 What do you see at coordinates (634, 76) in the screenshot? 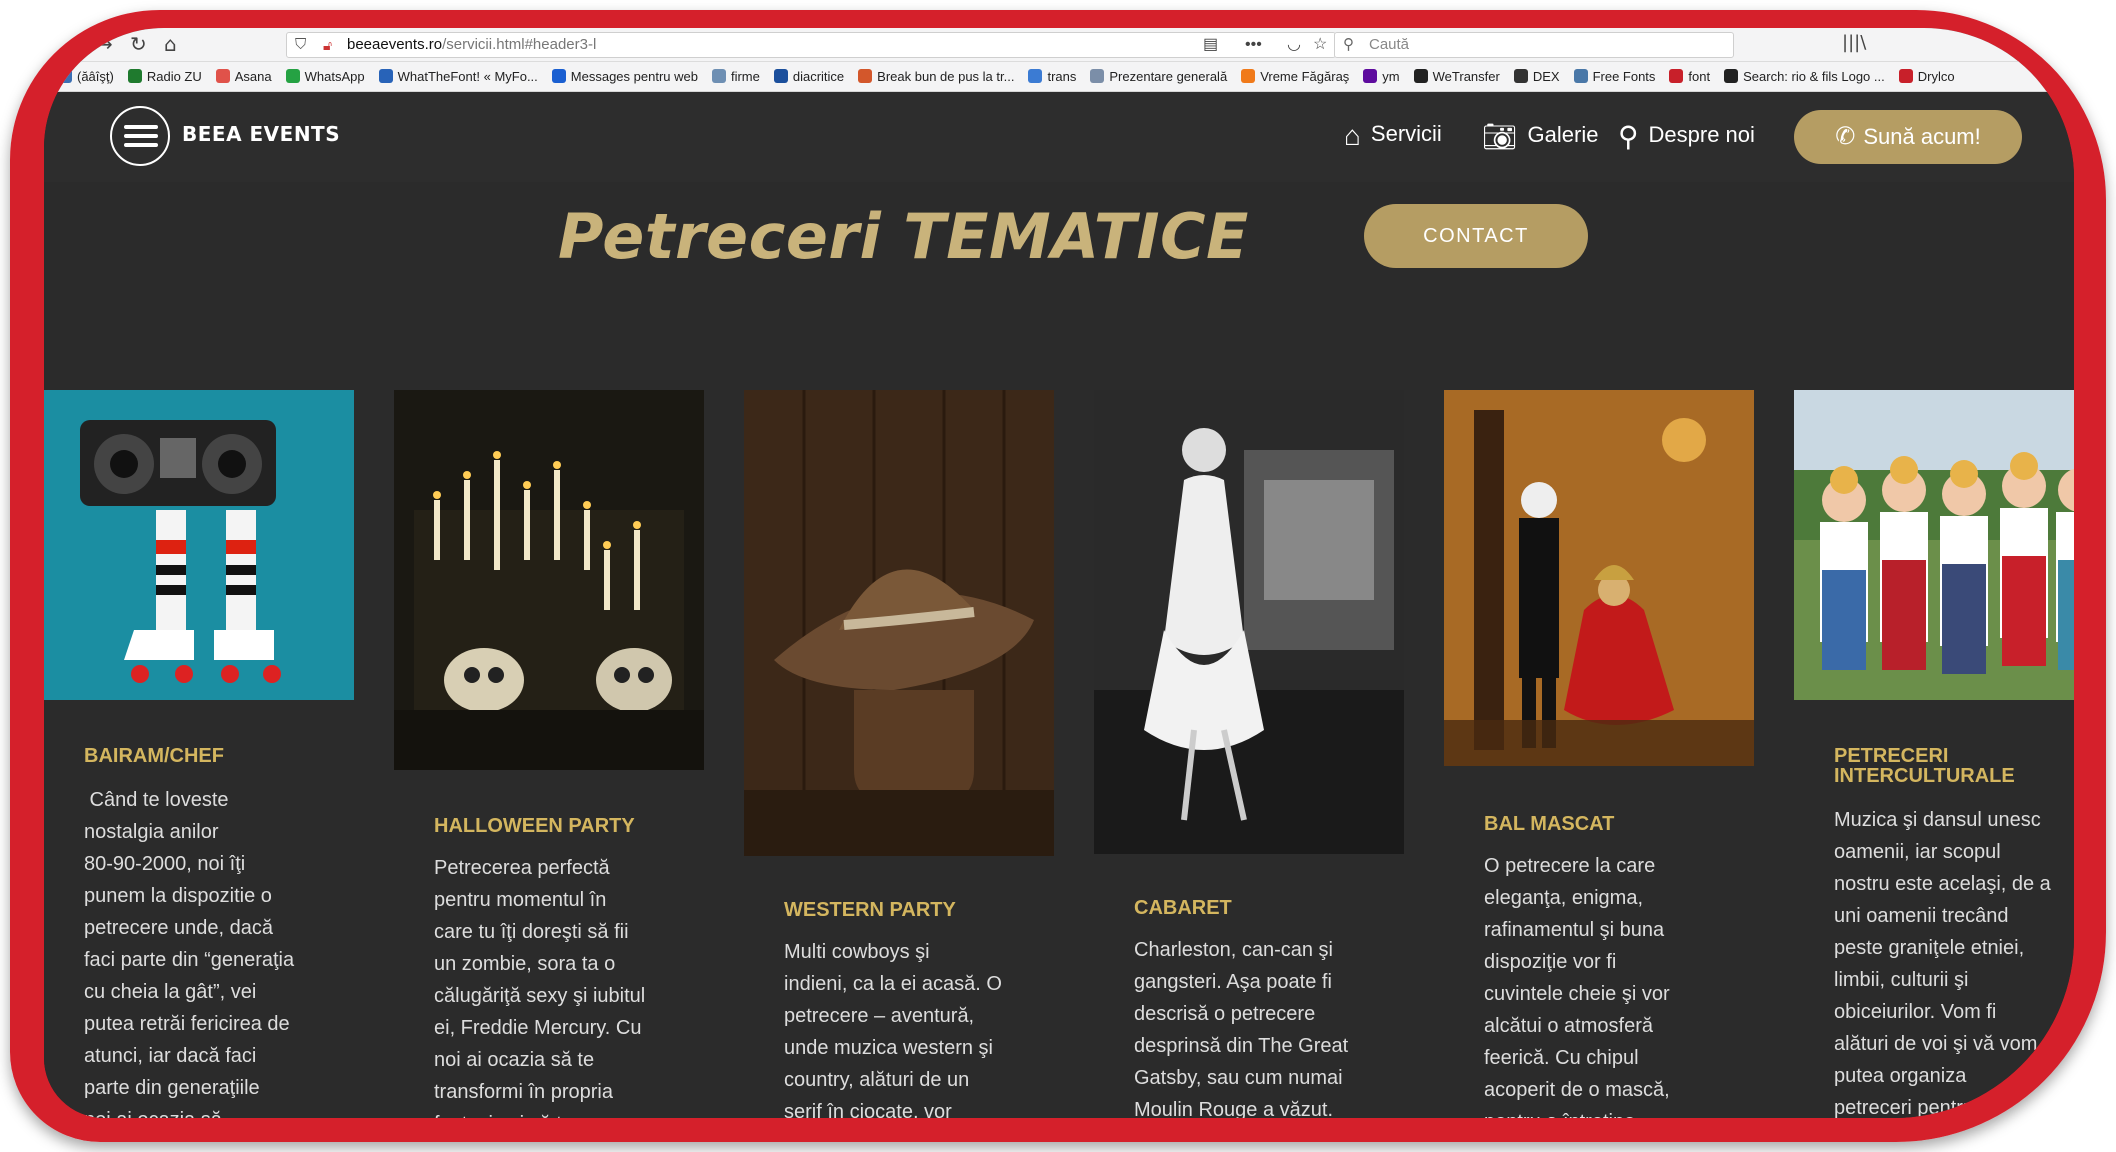
I see `bookmark-label: Messages pentru web` at bounding box center [634, 76].